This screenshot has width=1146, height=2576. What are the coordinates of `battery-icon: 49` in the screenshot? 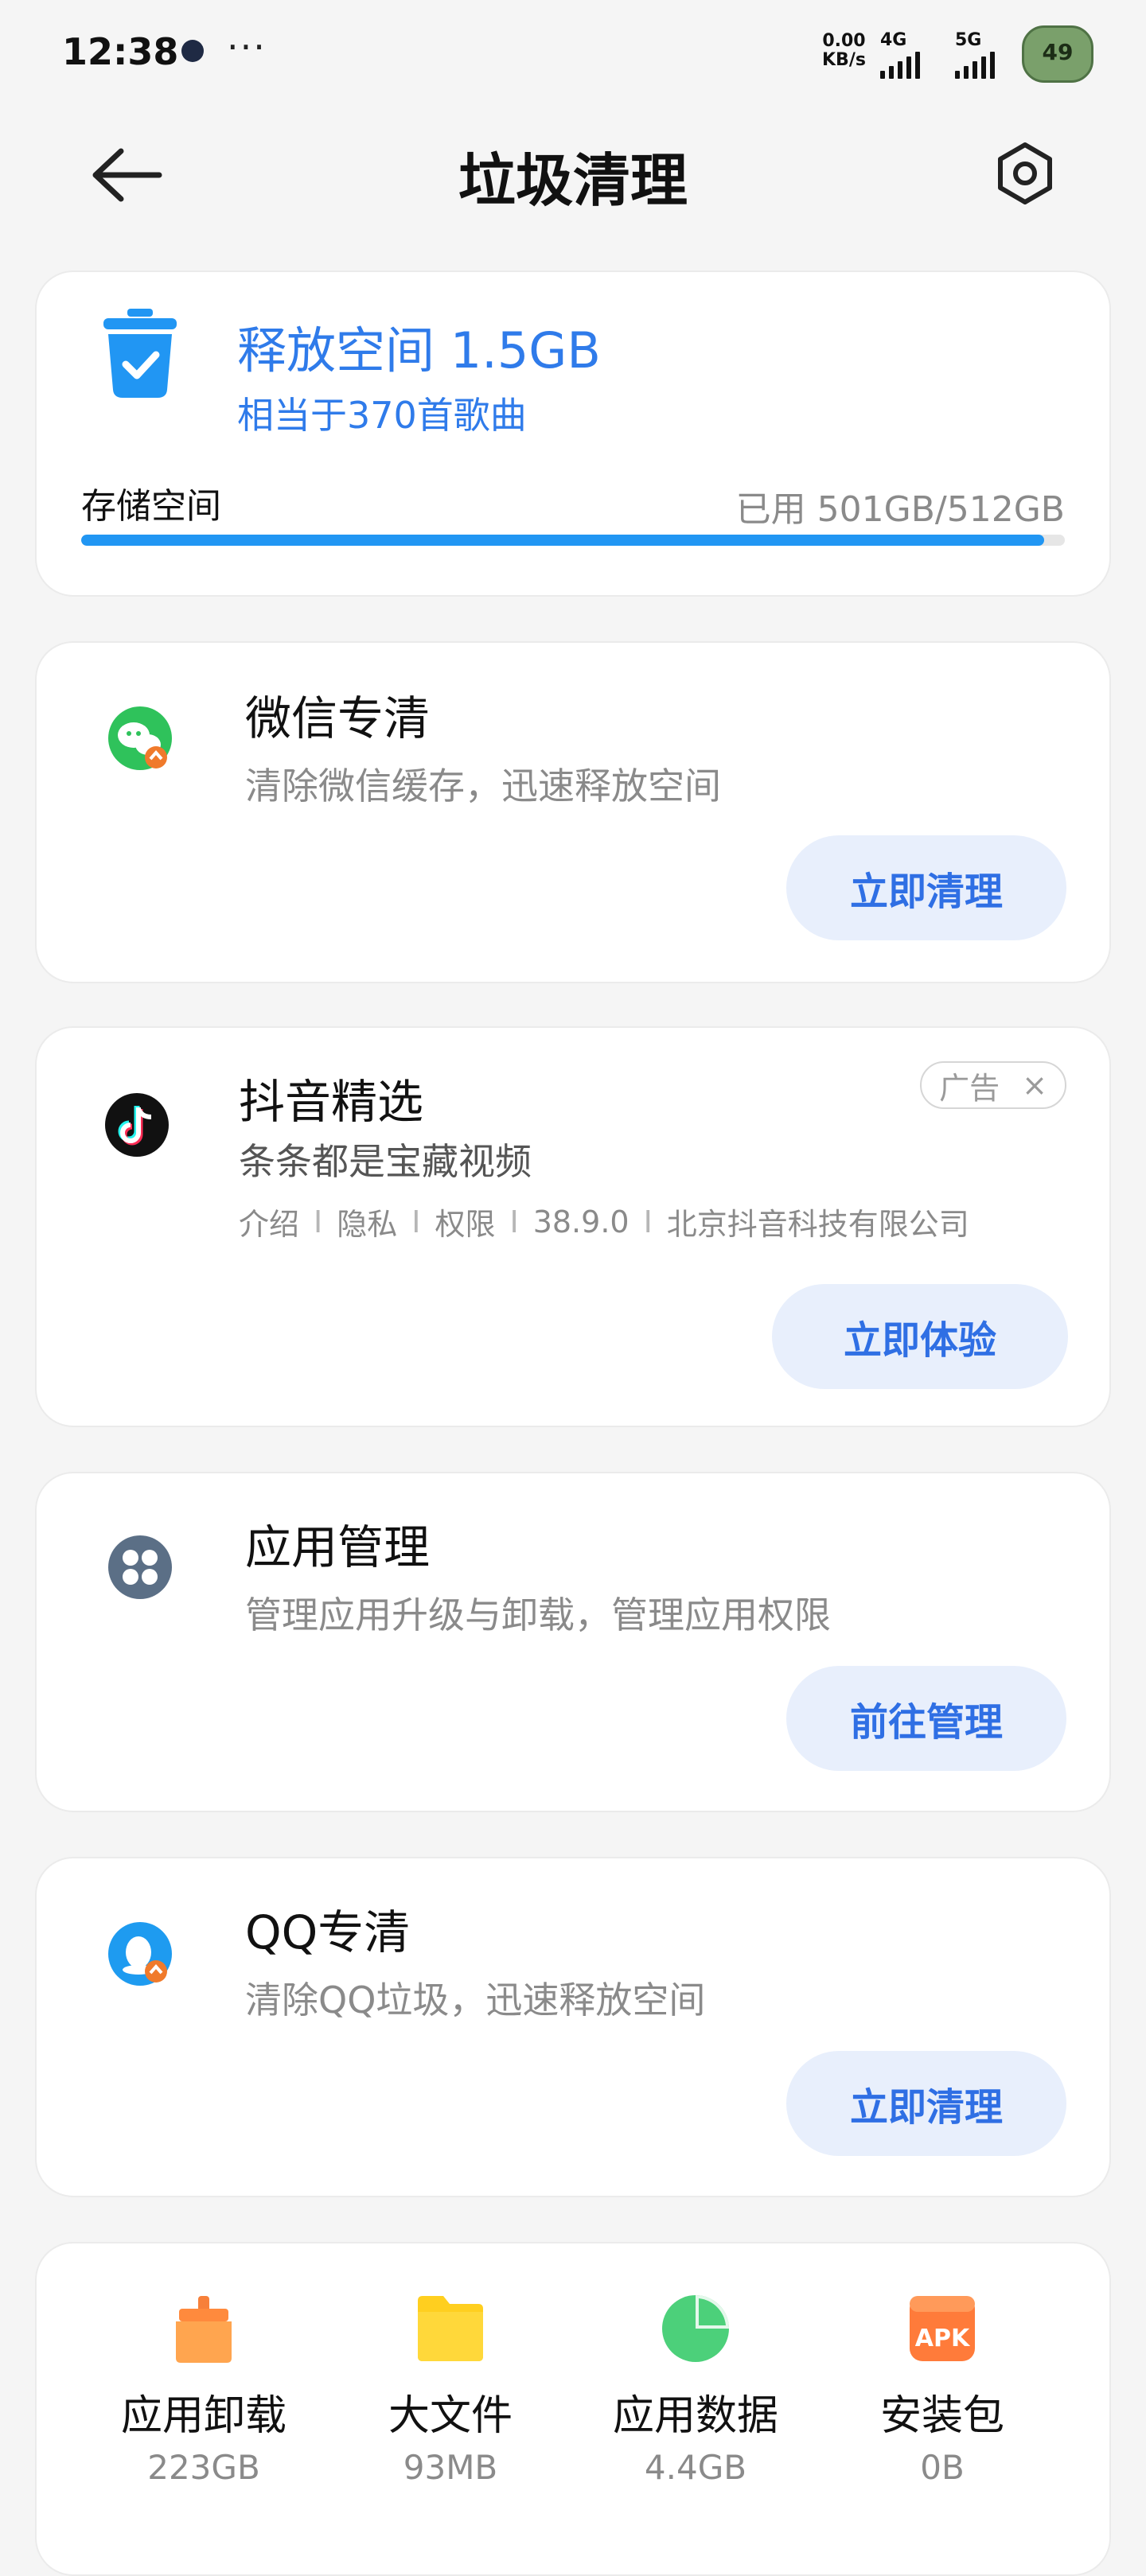 It's located at (1057, 54).